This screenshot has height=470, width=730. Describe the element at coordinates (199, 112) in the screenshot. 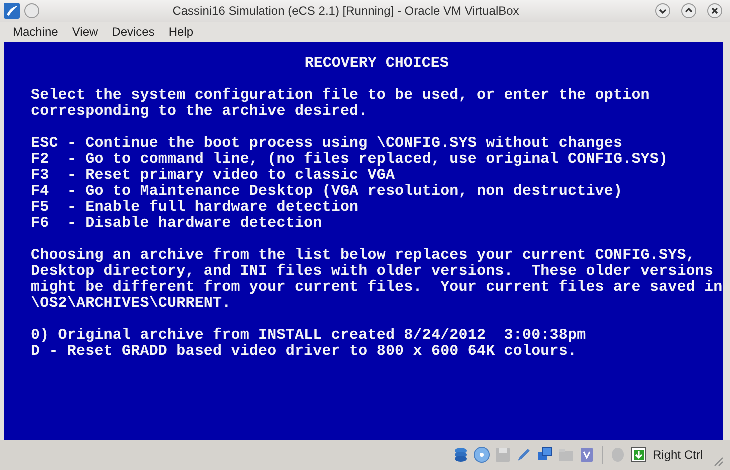

I see `screen-line: corresponding to the archive desired.` at that location.